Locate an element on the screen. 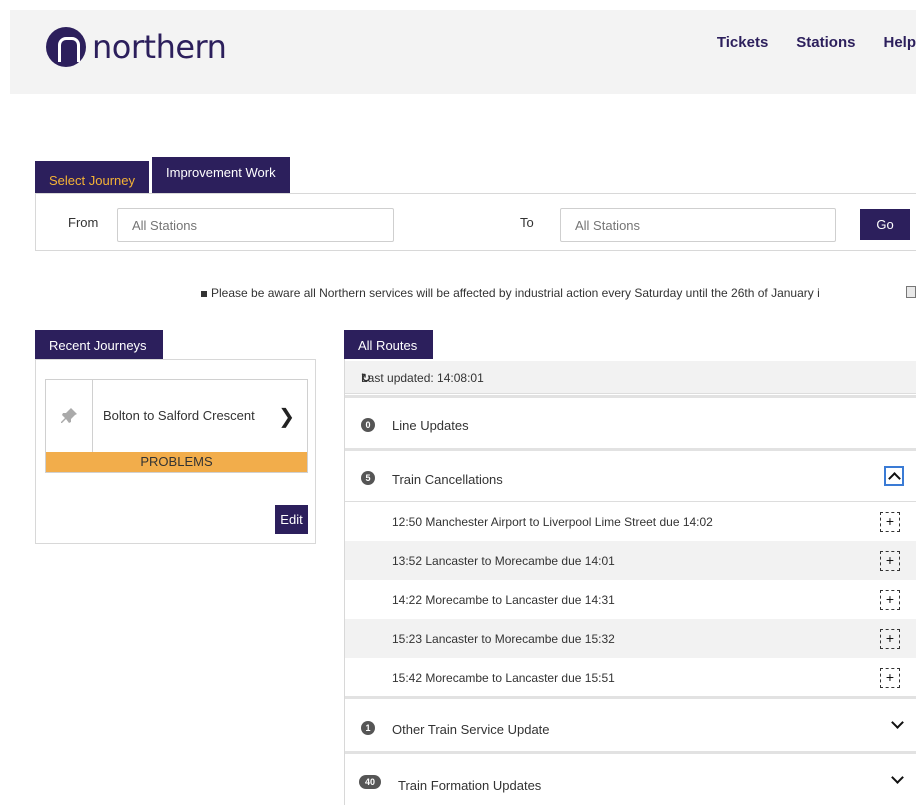 Image resolution: width=916 pixels, height=805 pixels. nav-help: Help is located at coordinates (899, 42).